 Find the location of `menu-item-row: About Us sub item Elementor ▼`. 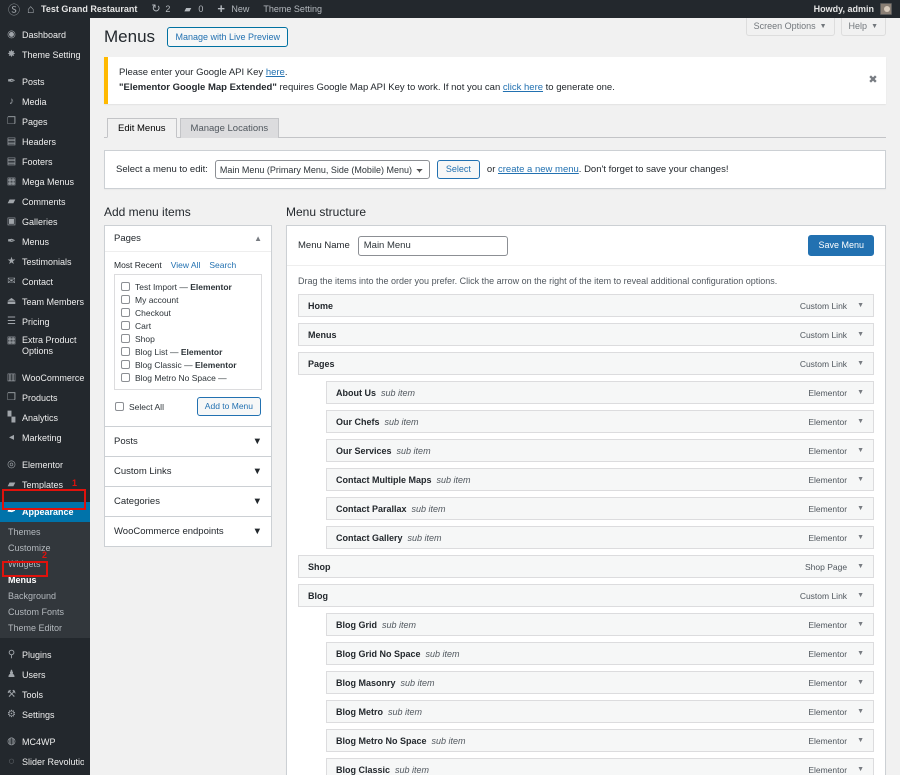

menu-item-row: About Us sub item Elementor ▼ is located at coordinates (600, 392).